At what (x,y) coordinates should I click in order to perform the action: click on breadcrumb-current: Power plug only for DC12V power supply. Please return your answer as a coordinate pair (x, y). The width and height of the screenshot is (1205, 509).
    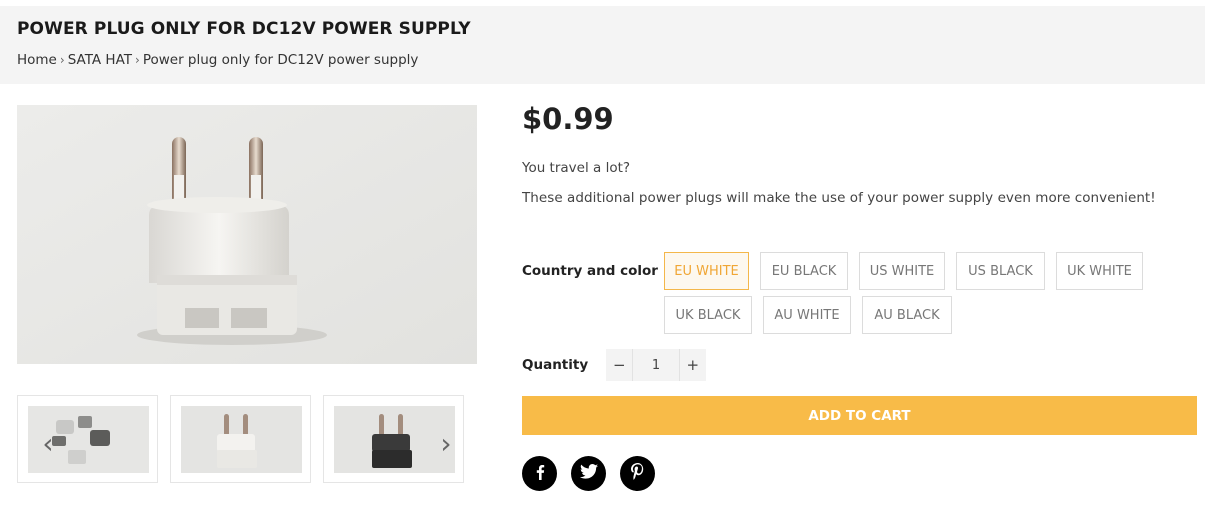
    Looking at the image, I should click on (280, 60).